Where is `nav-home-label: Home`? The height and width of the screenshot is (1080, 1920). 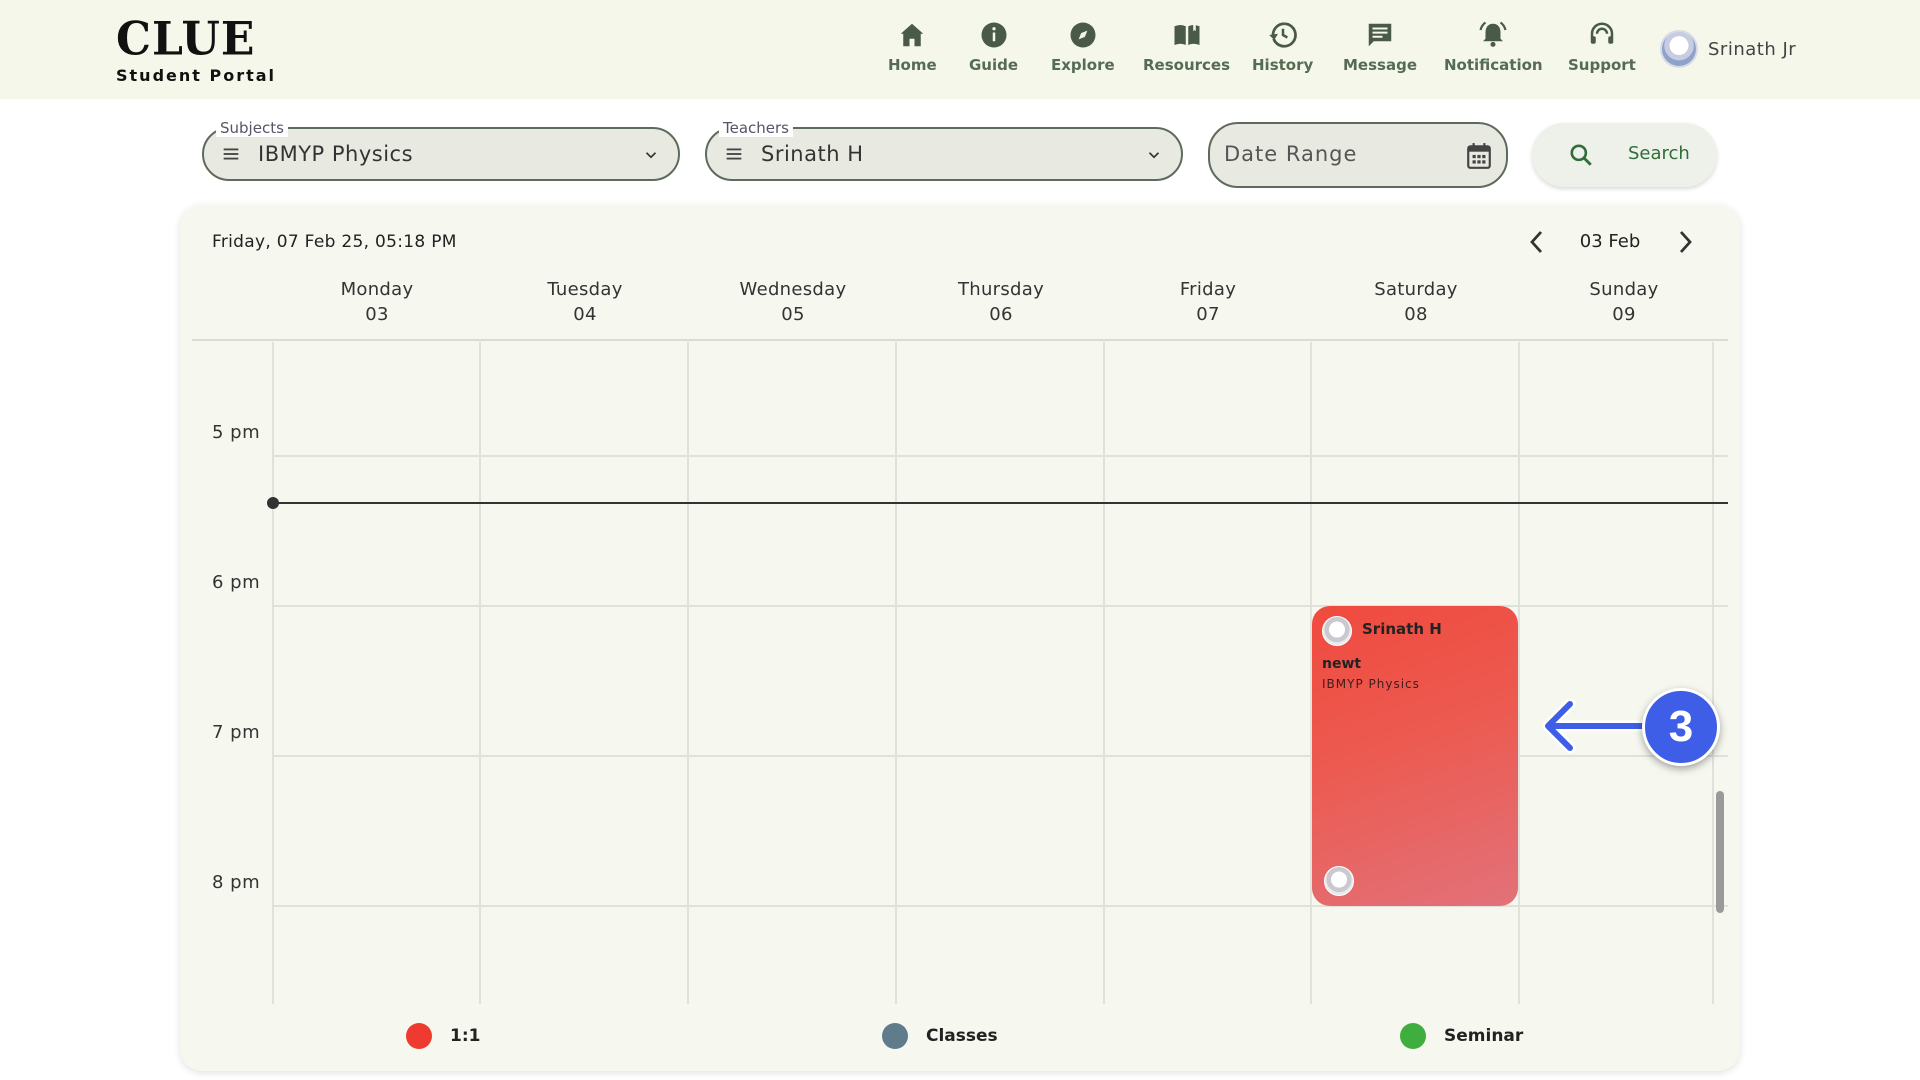
nav-home-label: Home is located at coordinates (912, 65).